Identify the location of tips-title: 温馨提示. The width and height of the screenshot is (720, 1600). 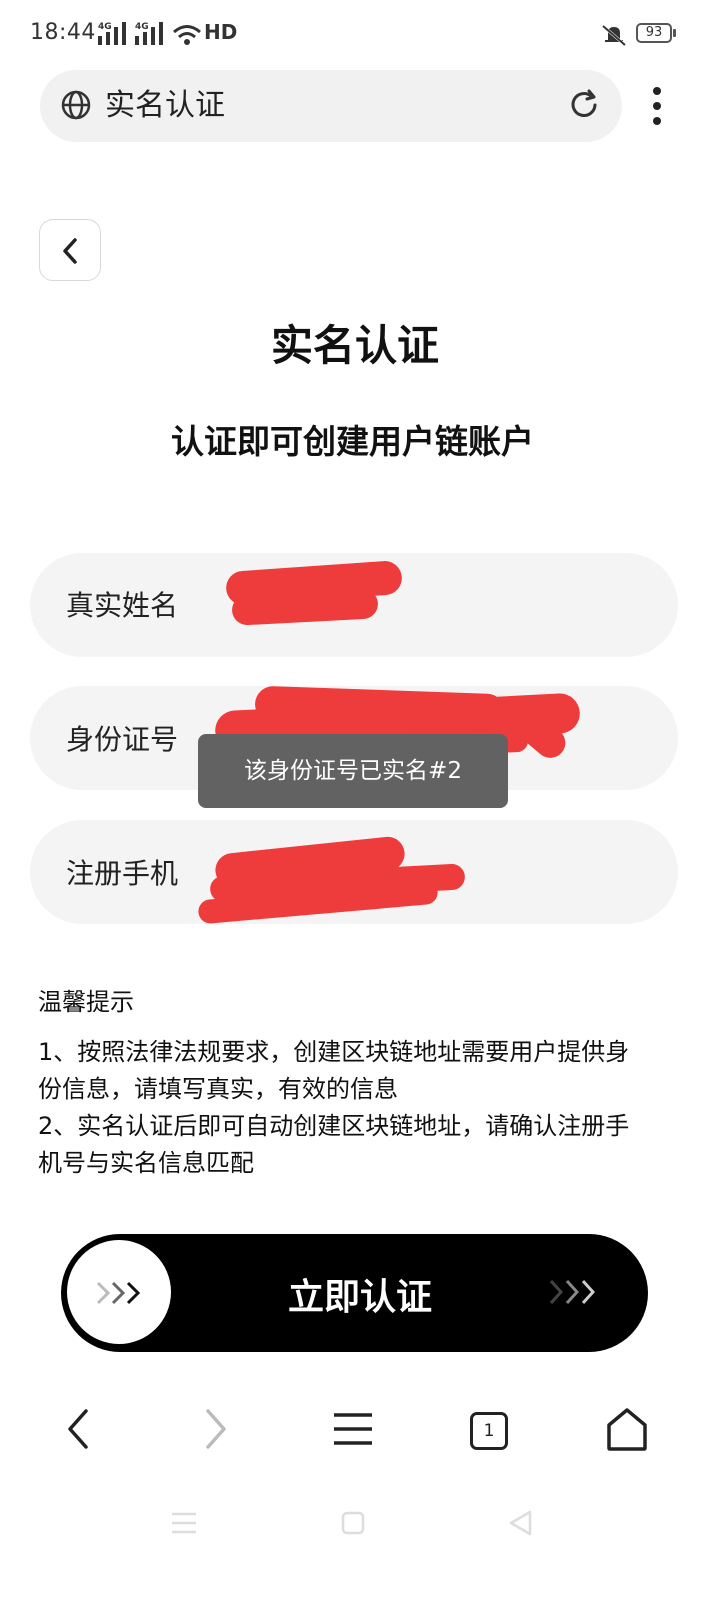
(86, 1002).